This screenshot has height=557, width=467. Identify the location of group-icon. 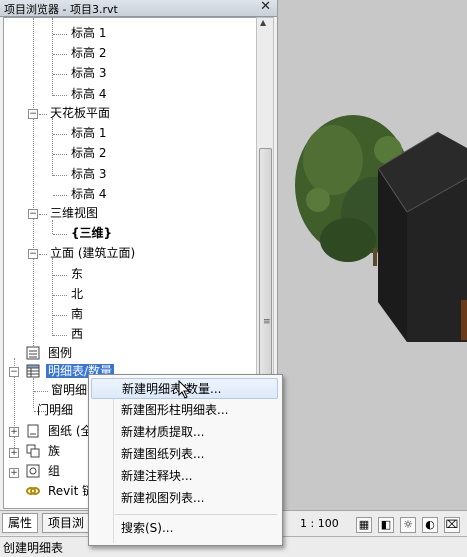
(33, 471).